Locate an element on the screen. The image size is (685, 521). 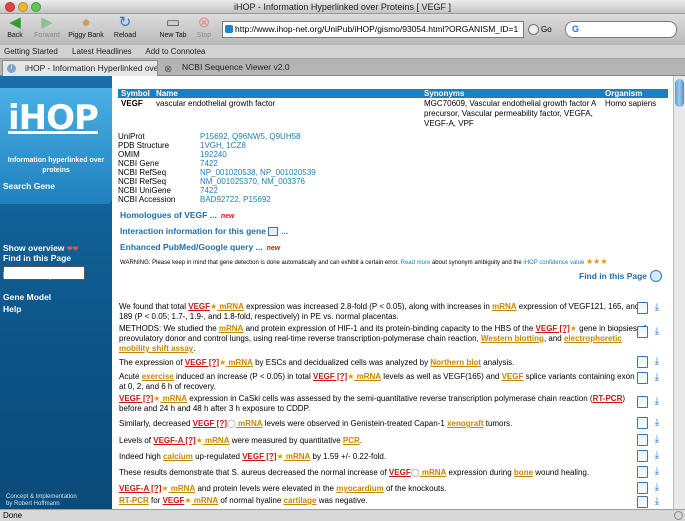
gene-model-link: Gene Model is located at coordinates (27, 297).